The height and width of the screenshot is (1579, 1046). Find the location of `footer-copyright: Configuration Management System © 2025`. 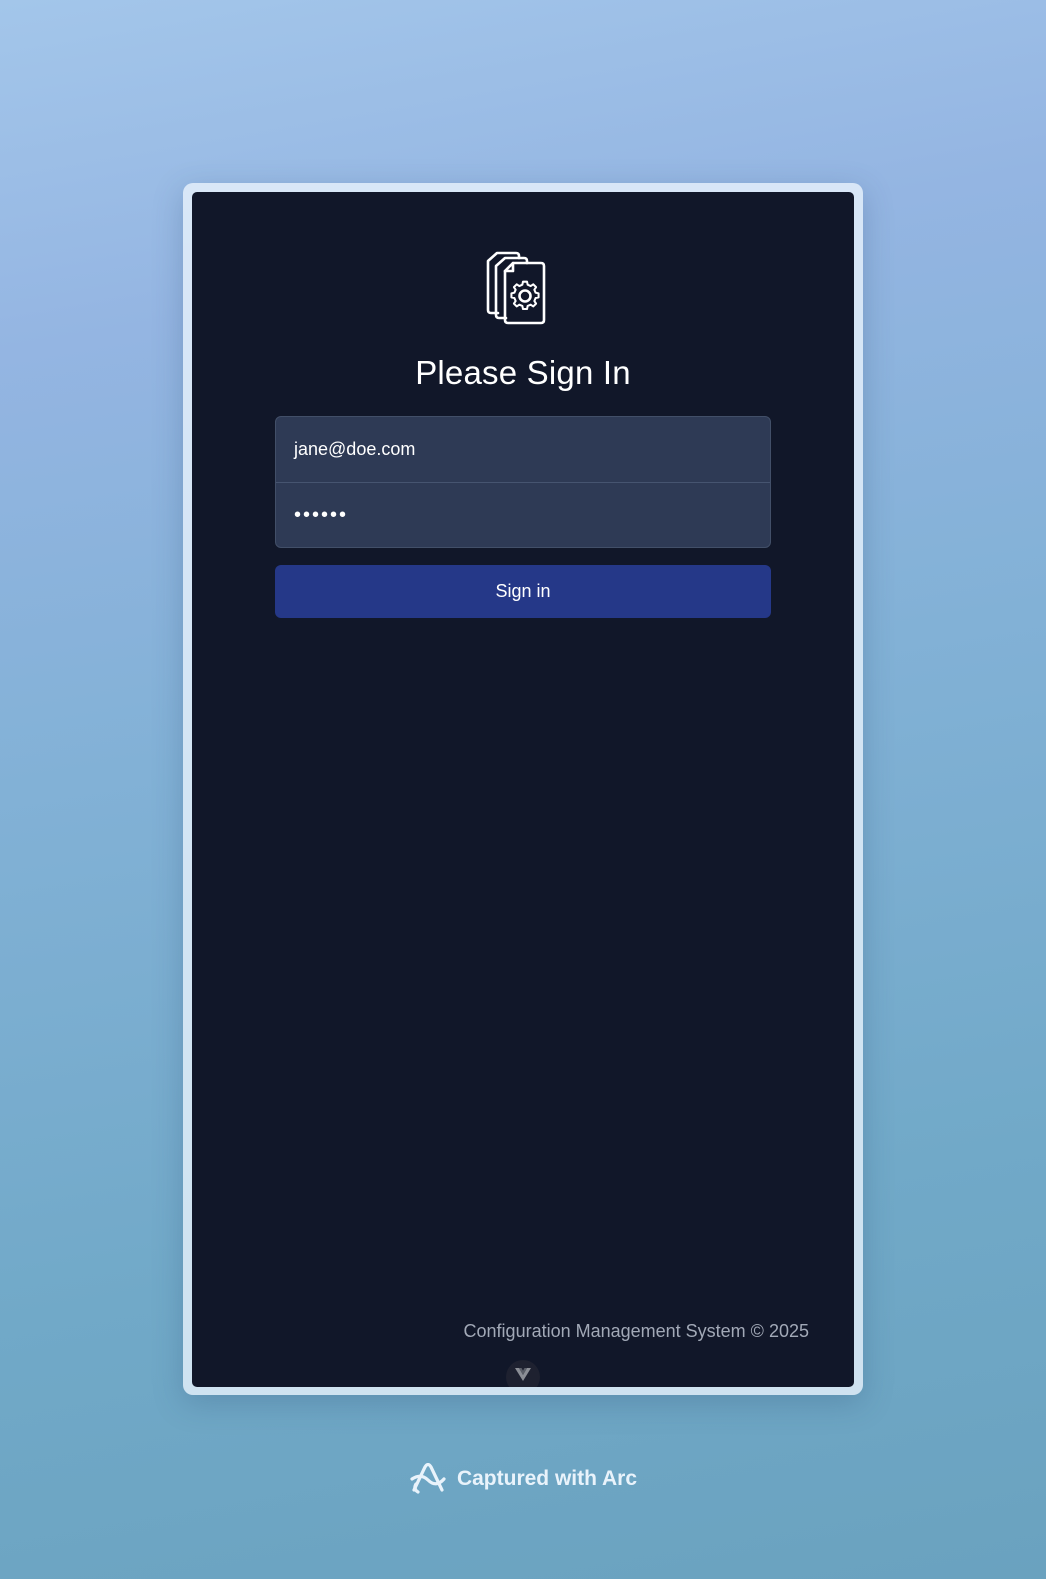

footer-copyright: Configuration Management System © 2025 is located at coordinates (636, 1331).